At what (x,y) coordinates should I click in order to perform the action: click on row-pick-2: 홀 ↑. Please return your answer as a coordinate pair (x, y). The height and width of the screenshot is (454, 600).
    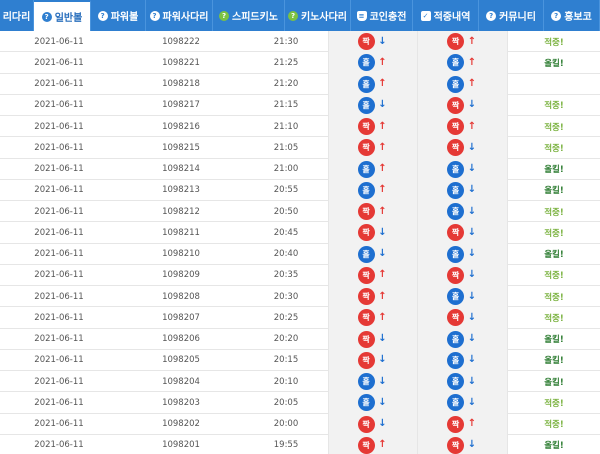
    Looking at the image, I should click on (463, 84).